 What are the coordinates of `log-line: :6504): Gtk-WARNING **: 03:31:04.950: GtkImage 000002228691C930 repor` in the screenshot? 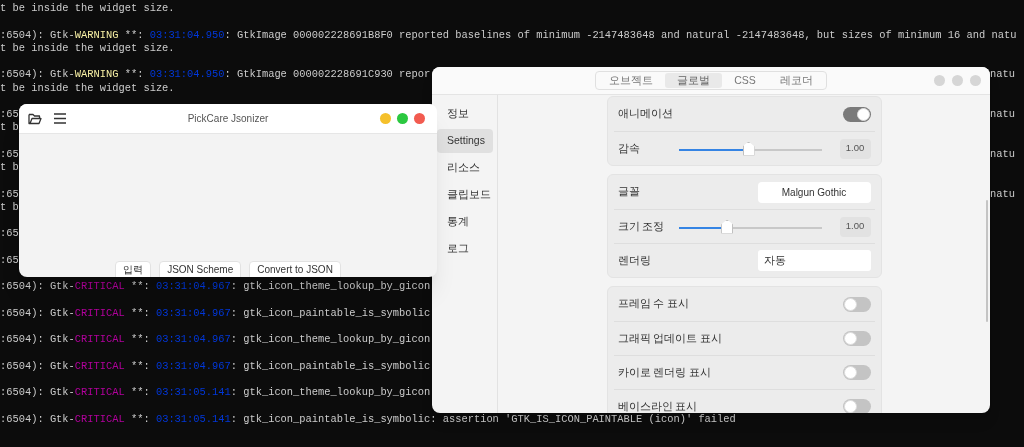 It's located at (215, 74).